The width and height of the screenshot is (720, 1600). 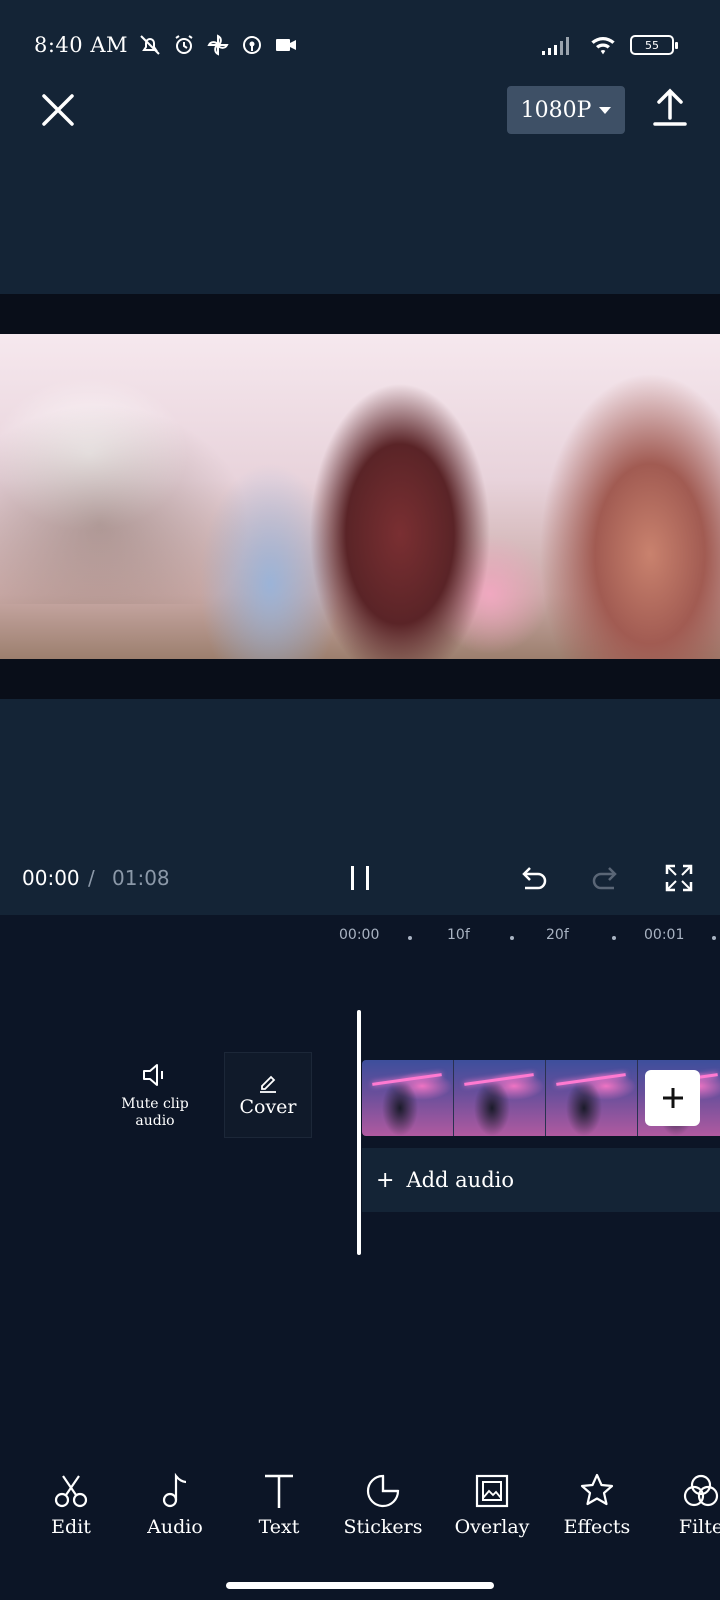 I want to click on tool-text: Text, so click(x=279, y=1505).